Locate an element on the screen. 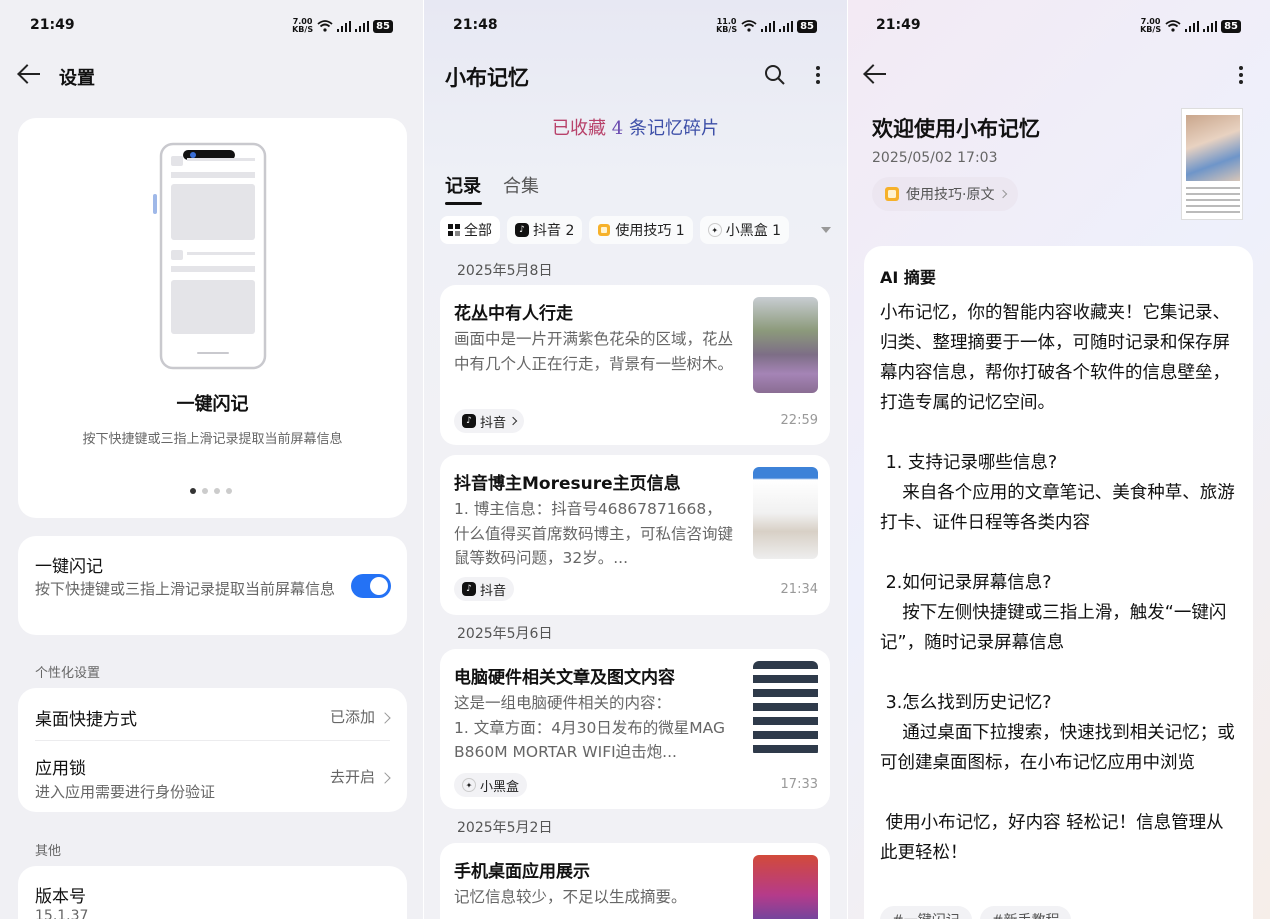  detail-header is located at coordinates (1059, 74).